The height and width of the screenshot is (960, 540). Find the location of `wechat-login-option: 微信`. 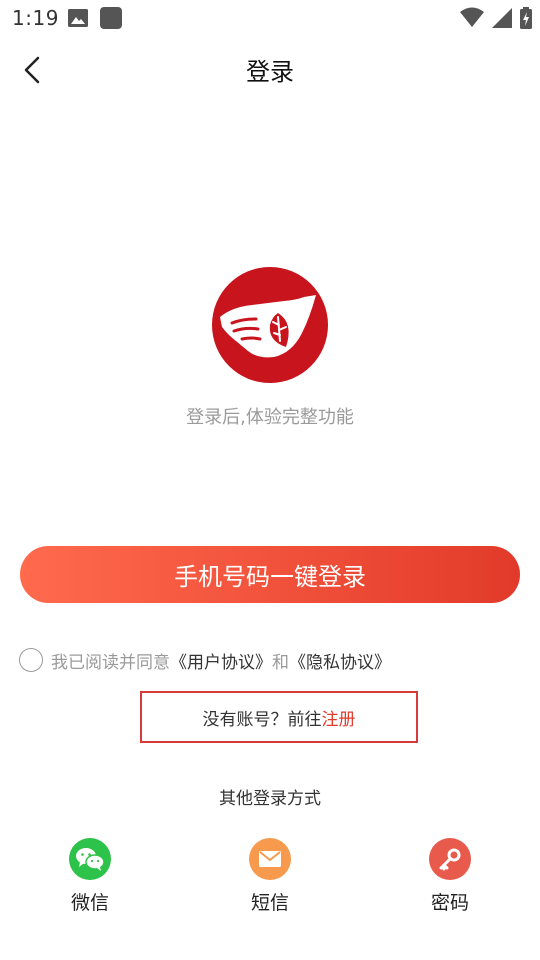

wechat-login-option: 微信 is located at coordinates (90, 876).